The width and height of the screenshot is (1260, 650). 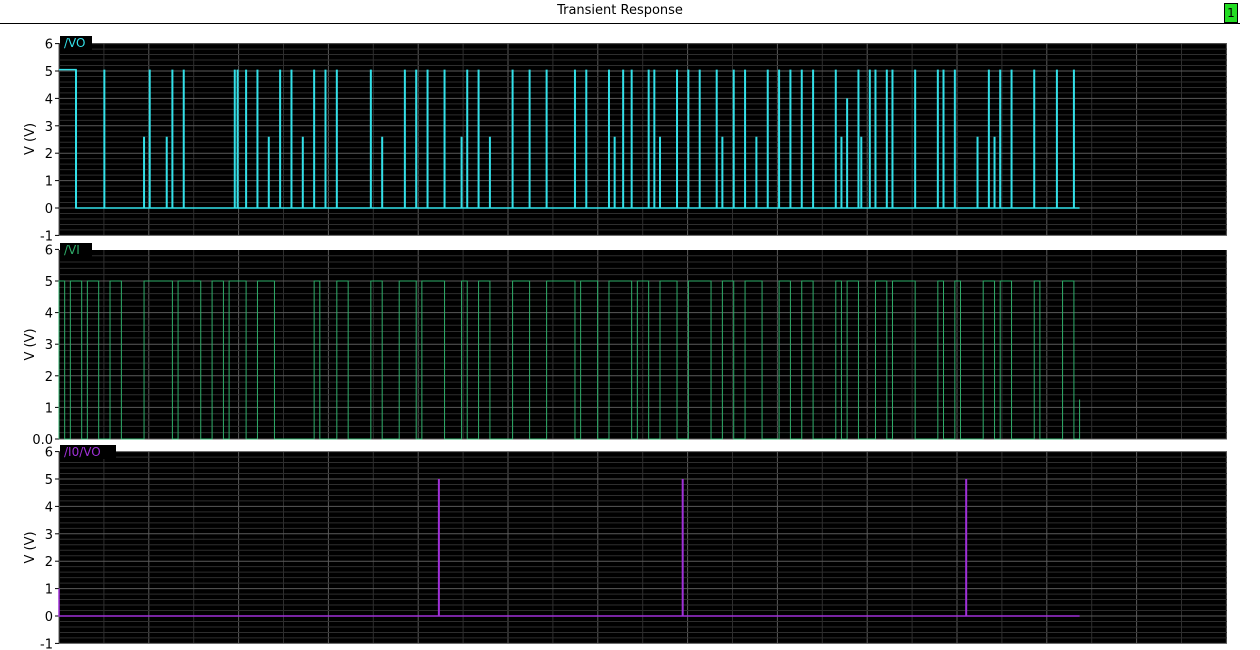 What do you see at coordinates (30, 547) in the screenshot?
I see `y-axis-label-i0-vo: V (V)` at bounding box center [30, 547].